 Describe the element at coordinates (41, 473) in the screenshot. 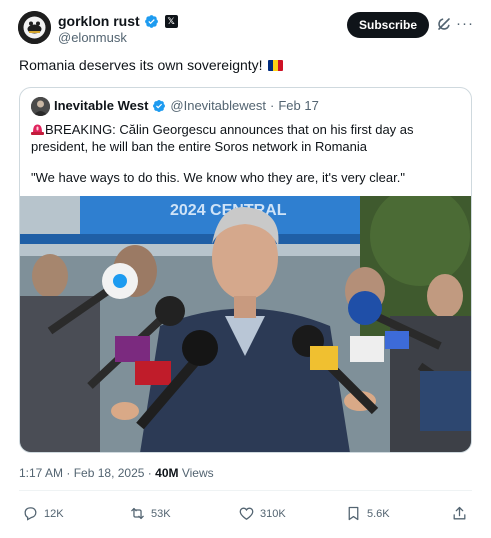

I see `post-time: 1:17 AM` at that location.